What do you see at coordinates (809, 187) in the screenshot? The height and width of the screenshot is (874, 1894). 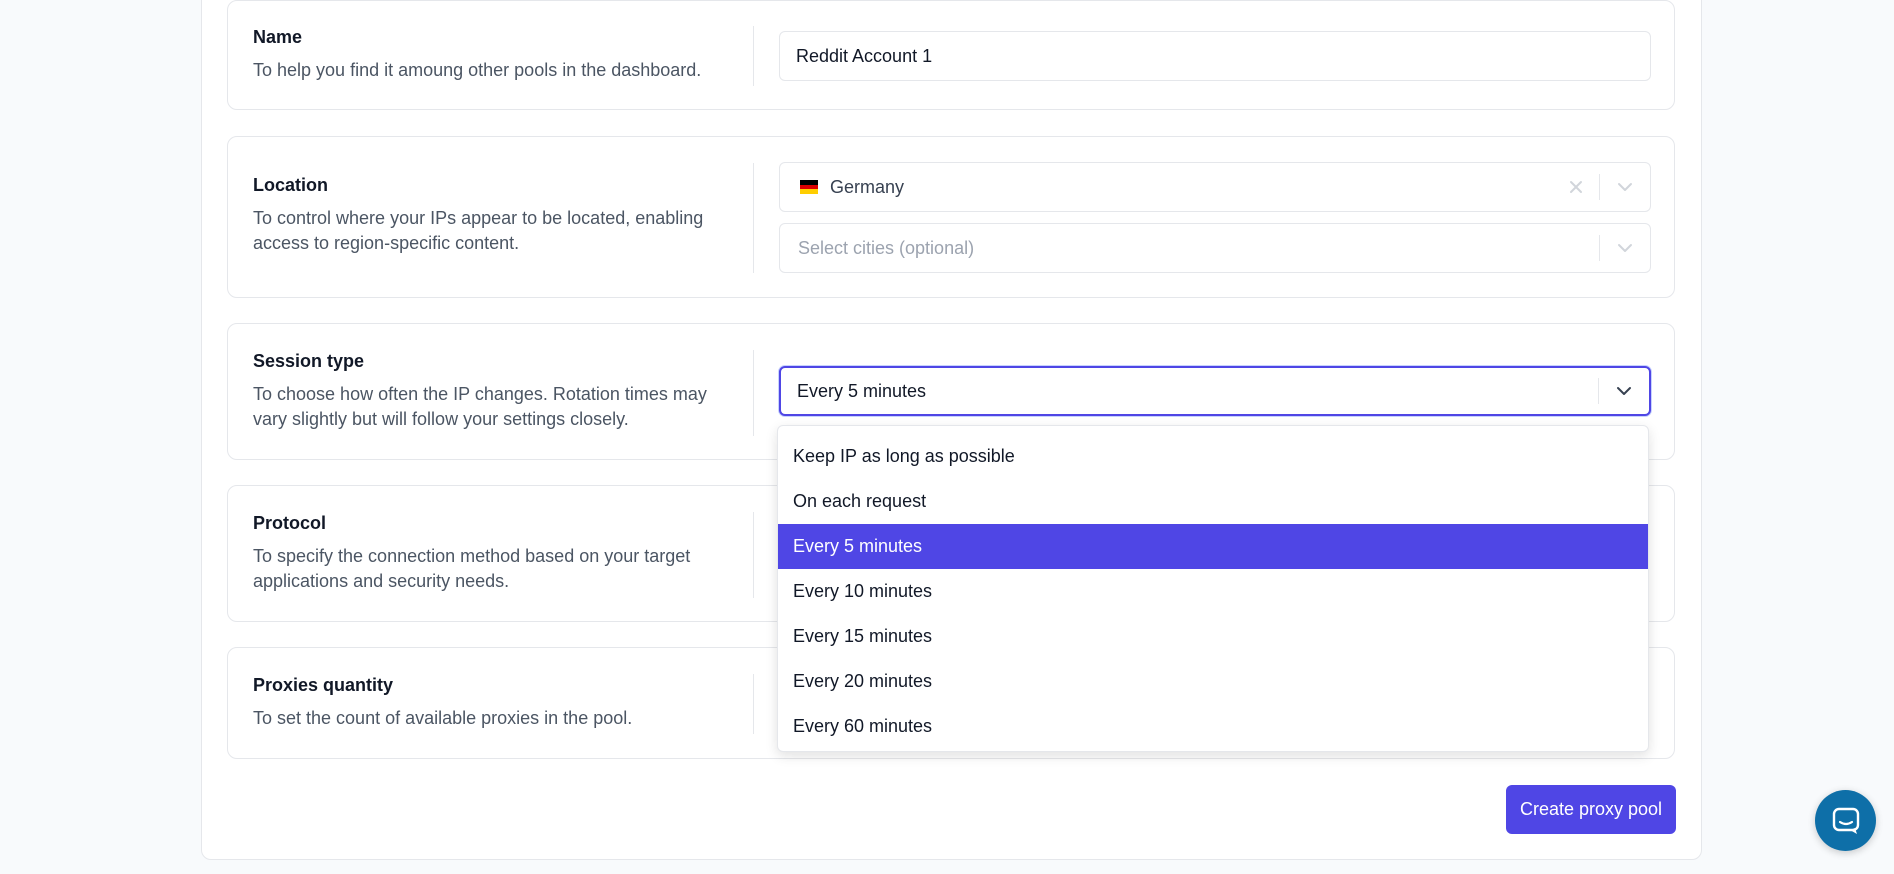 I see `germany-flag-icon` at bounding box center [809, 187].